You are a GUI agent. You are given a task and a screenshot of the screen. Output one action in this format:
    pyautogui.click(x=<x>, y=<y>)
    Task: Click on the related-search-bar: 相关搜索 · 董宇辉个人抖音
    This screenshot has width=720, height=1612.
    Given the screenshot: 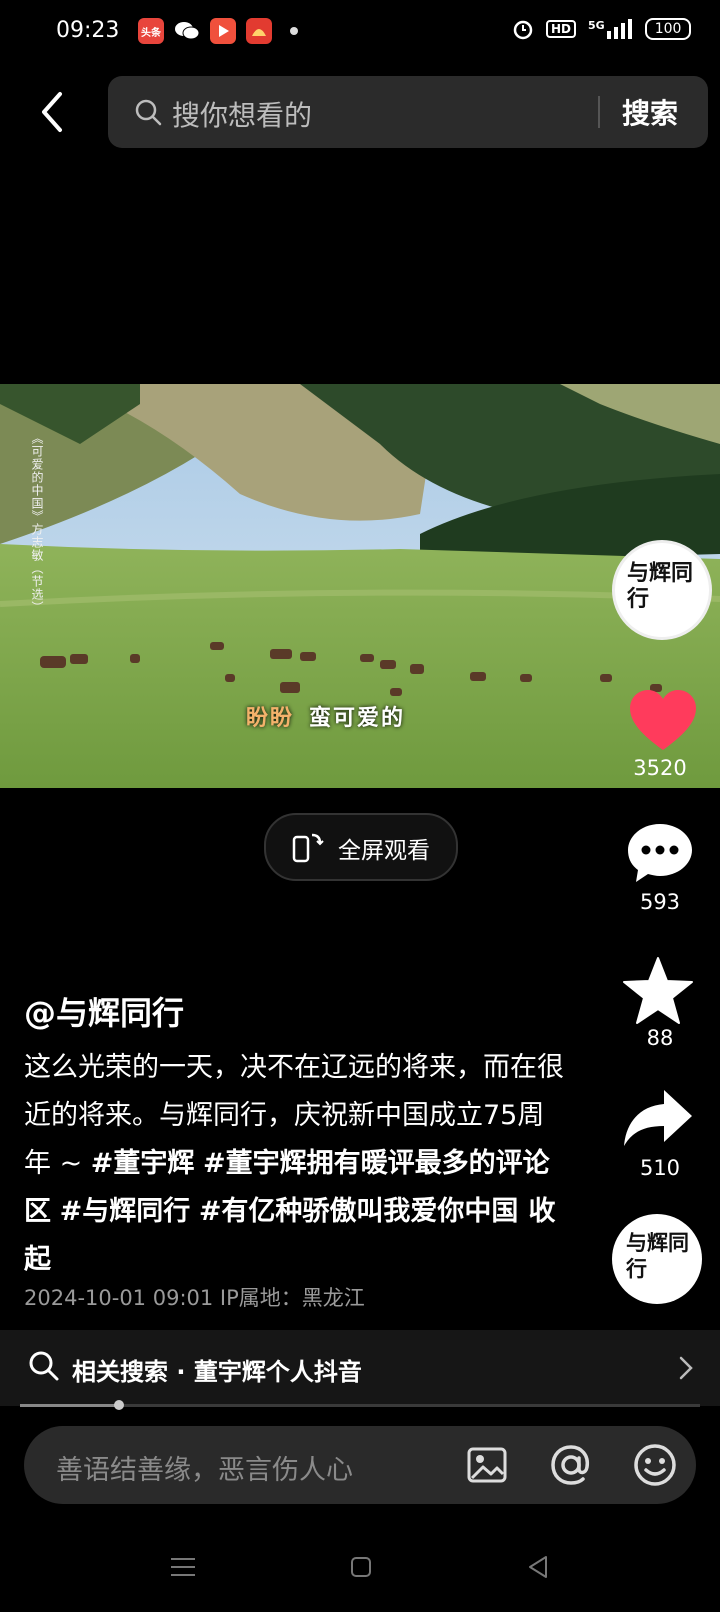 What is the action you would take?
    pyautogui.click(x=360, y=1368)
    